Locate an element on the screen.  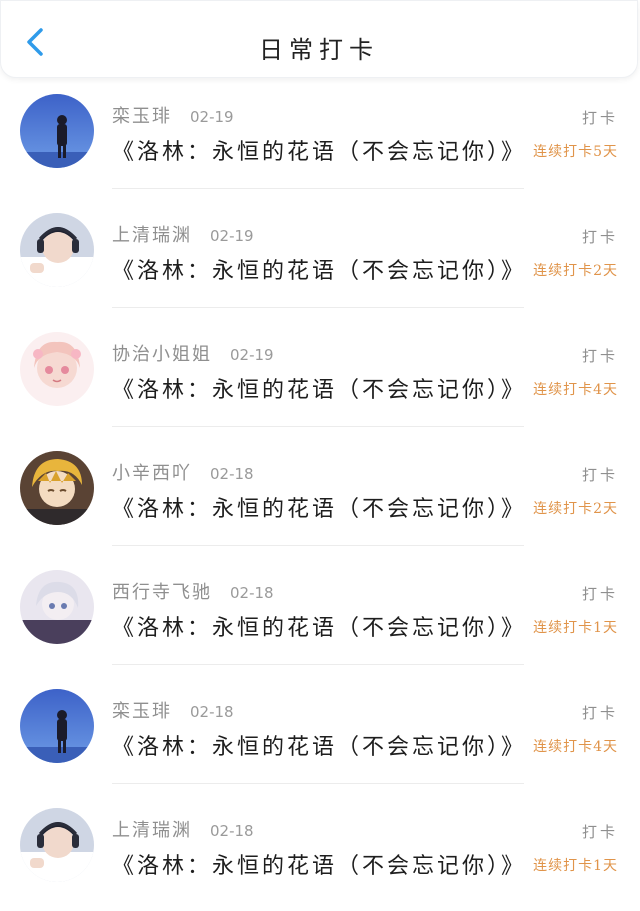
list-item: 栾玉琲 02-18 打卡 《洛林：永恒的花语（不会忘记你）》 连续打卡4天 is located at coordinates (320, 738).